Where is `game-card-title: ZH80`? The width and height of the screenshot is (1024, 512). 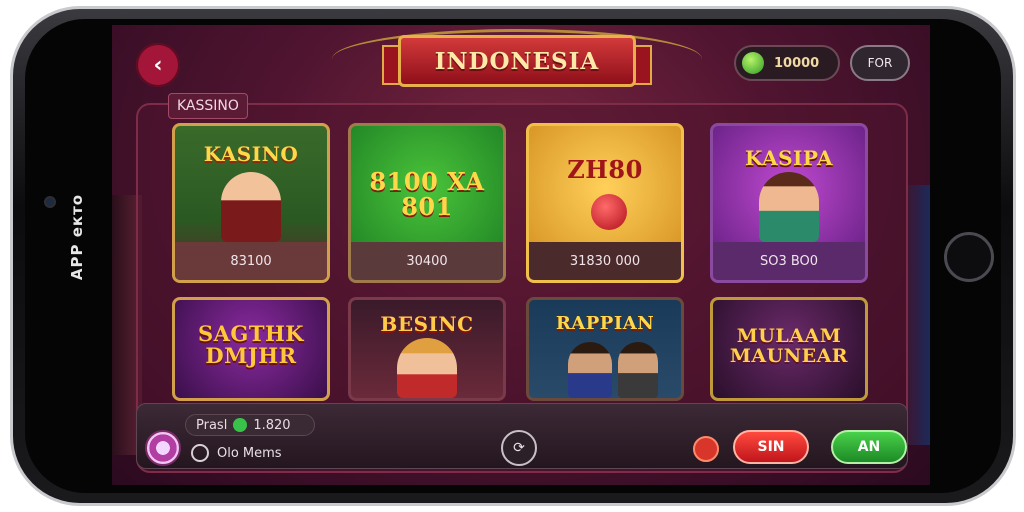 game-card-title: ZH80 is located at coordinates (605, 170).